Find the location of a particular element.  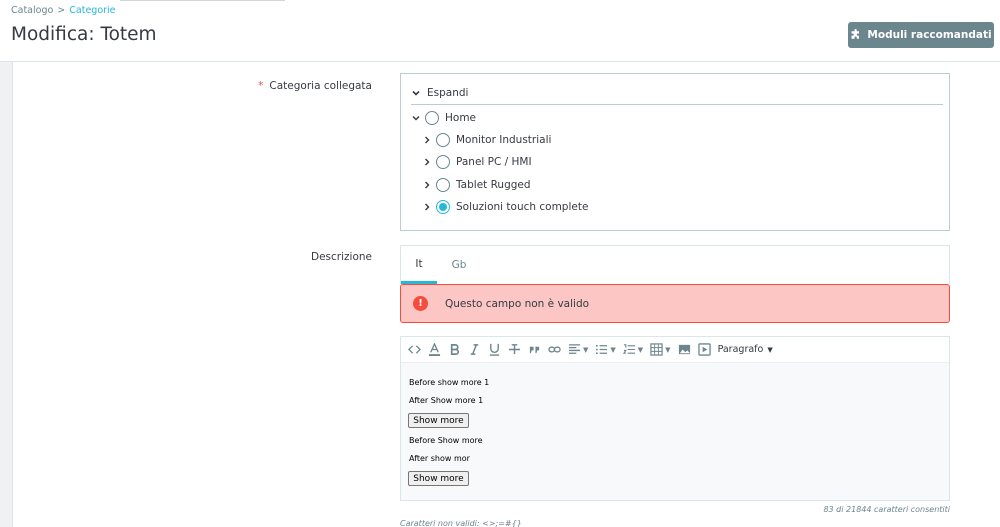

breadcrumb-parent: Catalogo is located at coordinates (32, 10).